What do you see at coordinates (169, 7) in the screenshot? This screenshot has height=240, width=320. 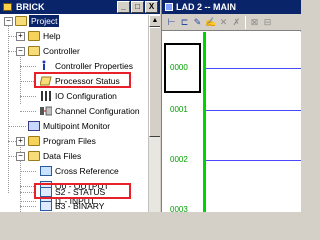 I see `ladder-window-icon` at bounding box center [169, 7].